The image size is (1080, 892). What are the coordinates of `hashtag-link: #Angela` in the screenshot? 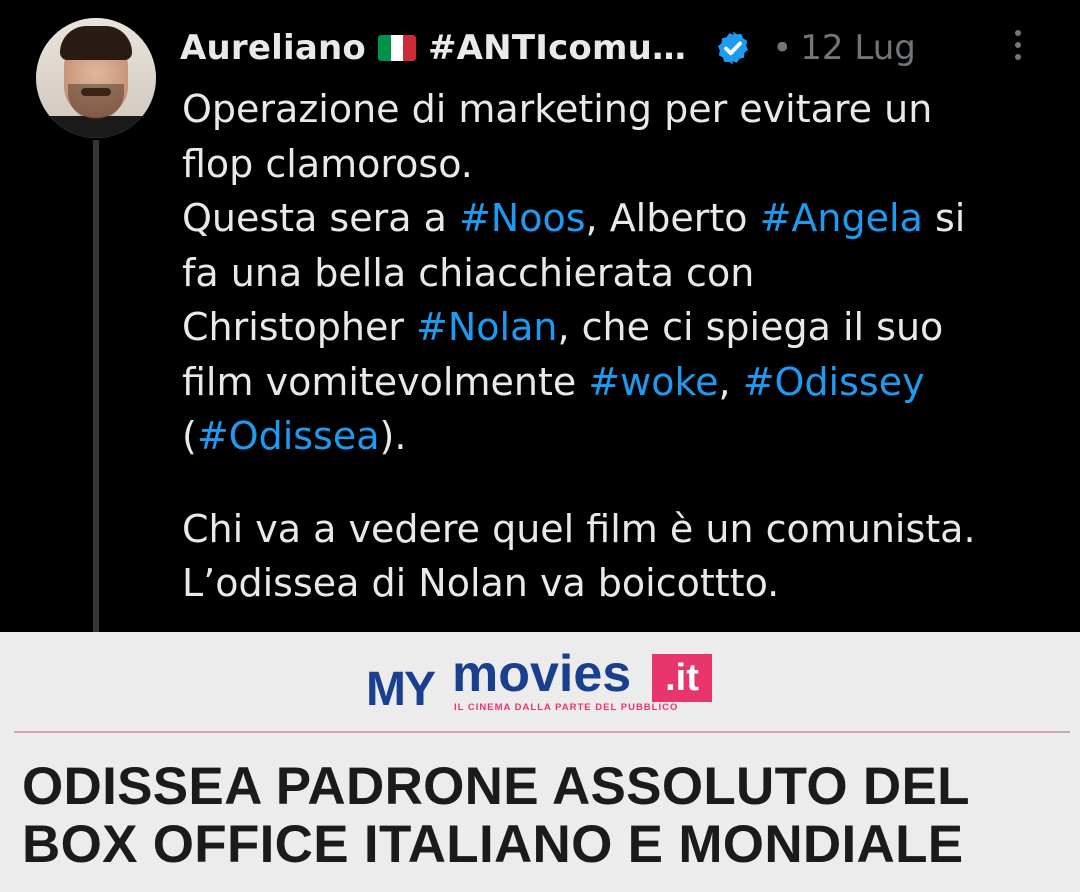 It's located at (841, 218).